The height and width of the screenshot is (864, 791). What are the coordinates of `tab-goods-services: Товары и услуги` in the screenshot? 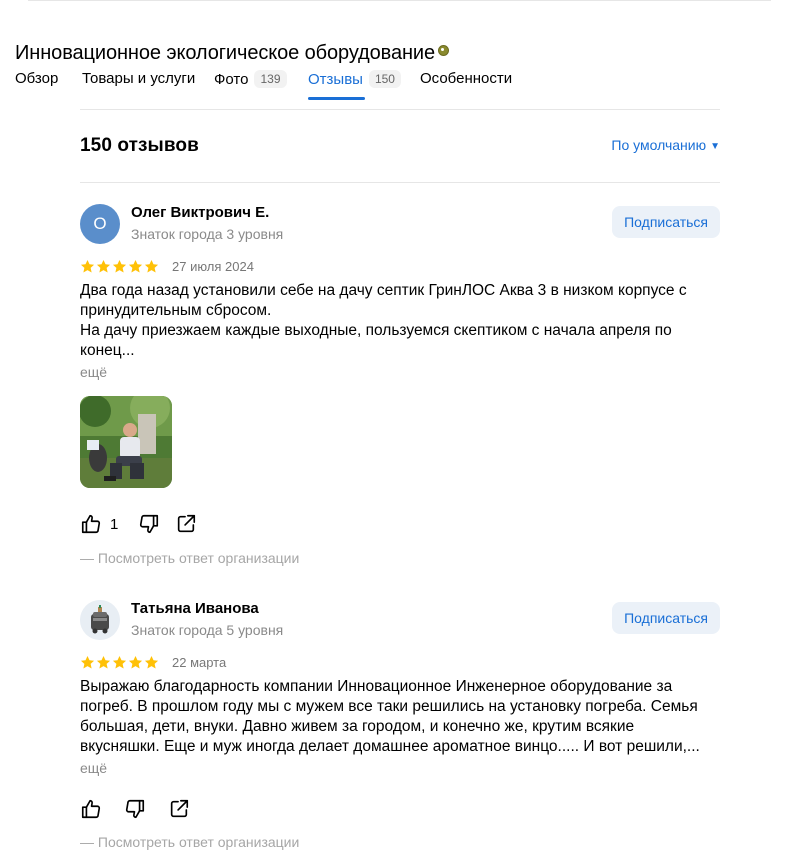 It's located at (138, 86).